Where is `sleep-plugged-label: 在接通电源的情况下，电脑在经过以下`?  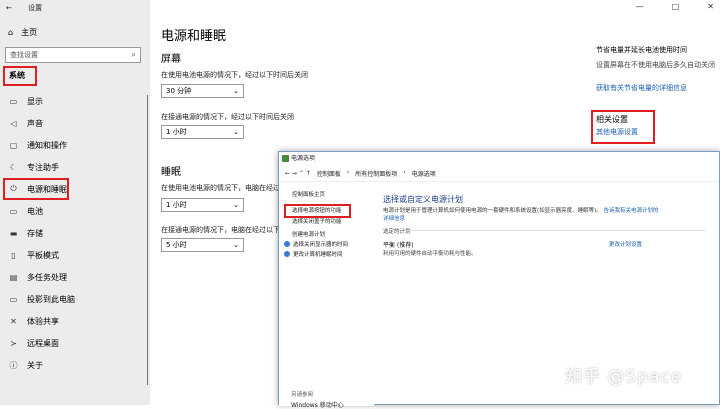
sleep-plugged-label: 在接通电源的情况下，电脑在经过以下 is located at coordinates (220, 230).